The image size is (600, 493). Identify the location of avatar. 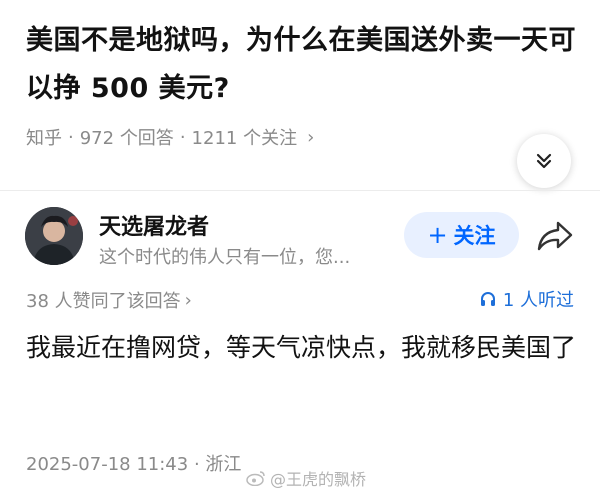
(54, 236).